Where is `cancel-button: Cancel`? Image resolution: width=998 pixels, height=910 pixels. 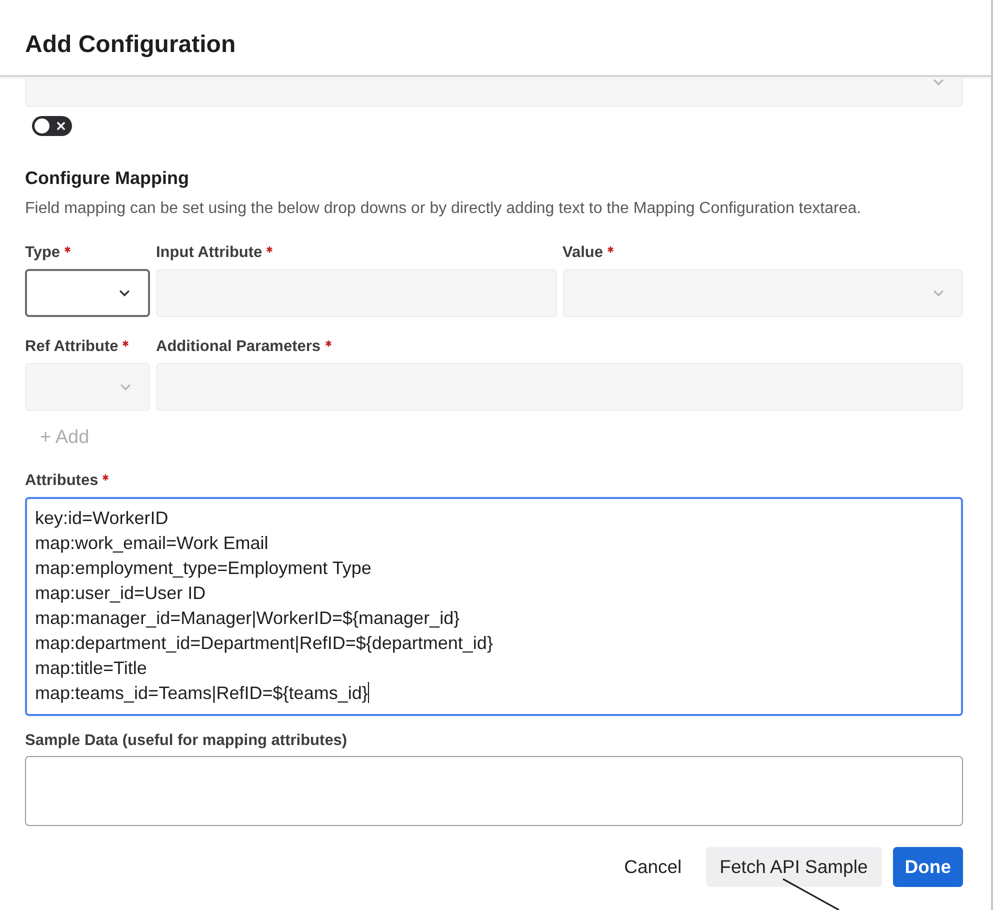
cancel-button: Cancel is located at coordinates (653, 867).